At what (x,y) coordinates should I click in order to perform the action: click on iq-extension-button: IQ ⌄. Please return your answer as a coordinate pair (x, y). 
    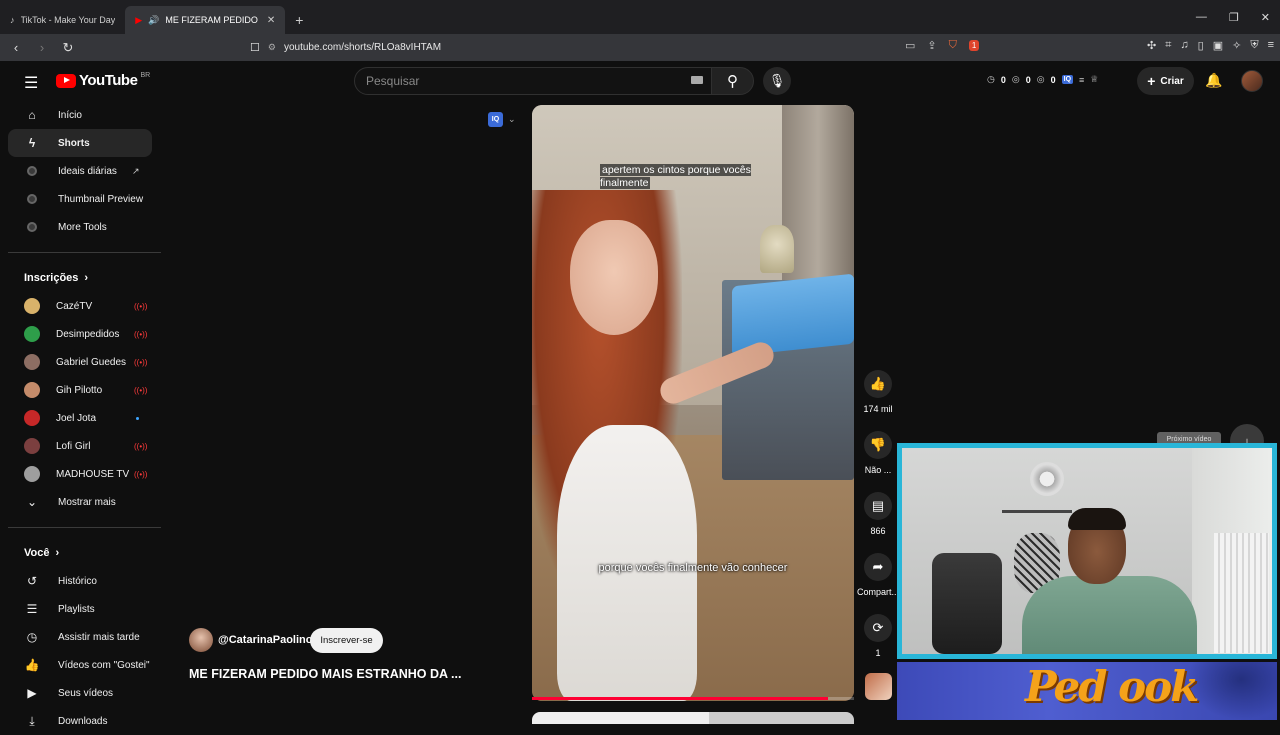
    Looking at the image, I should click on (502, 119).